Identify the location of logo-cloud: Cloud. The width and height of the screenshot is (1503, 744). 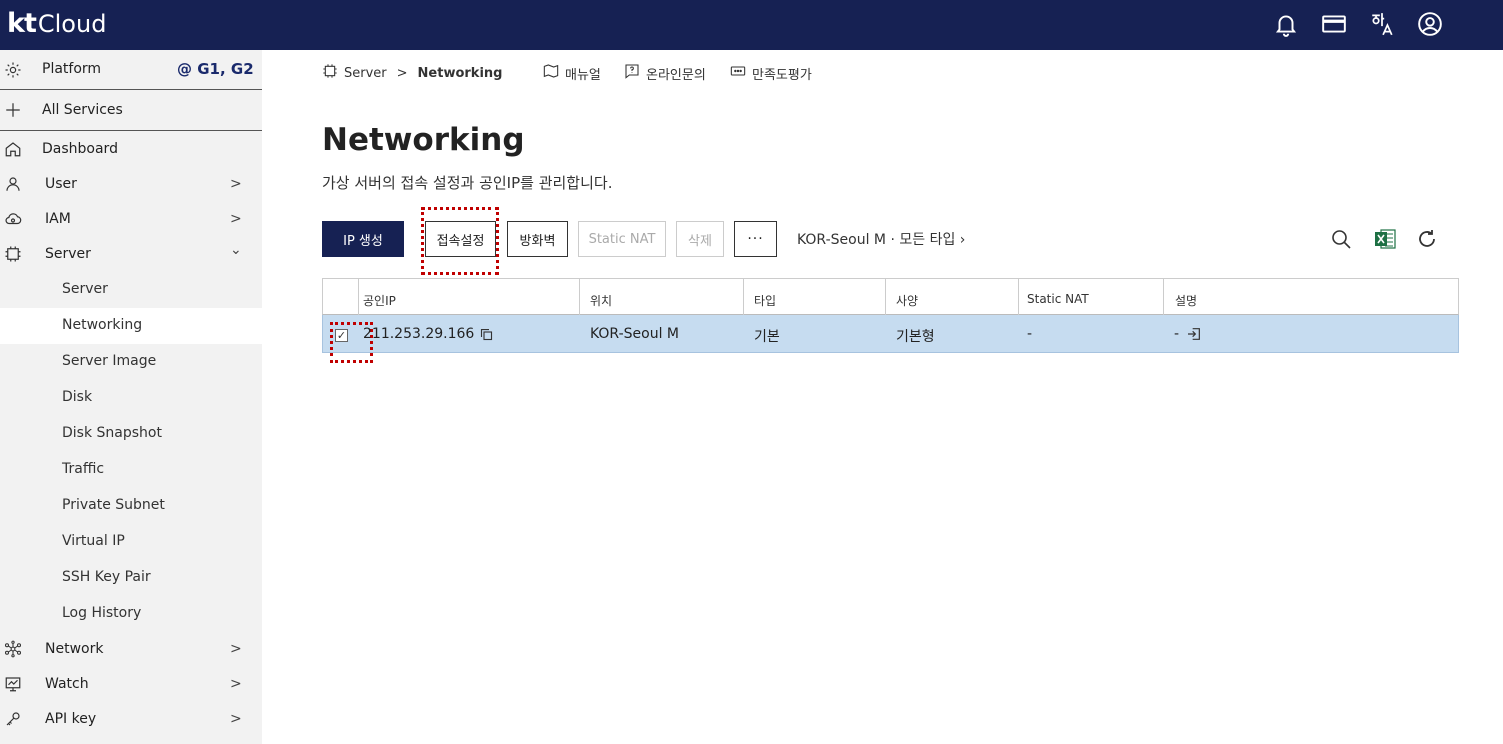
(72, 24).